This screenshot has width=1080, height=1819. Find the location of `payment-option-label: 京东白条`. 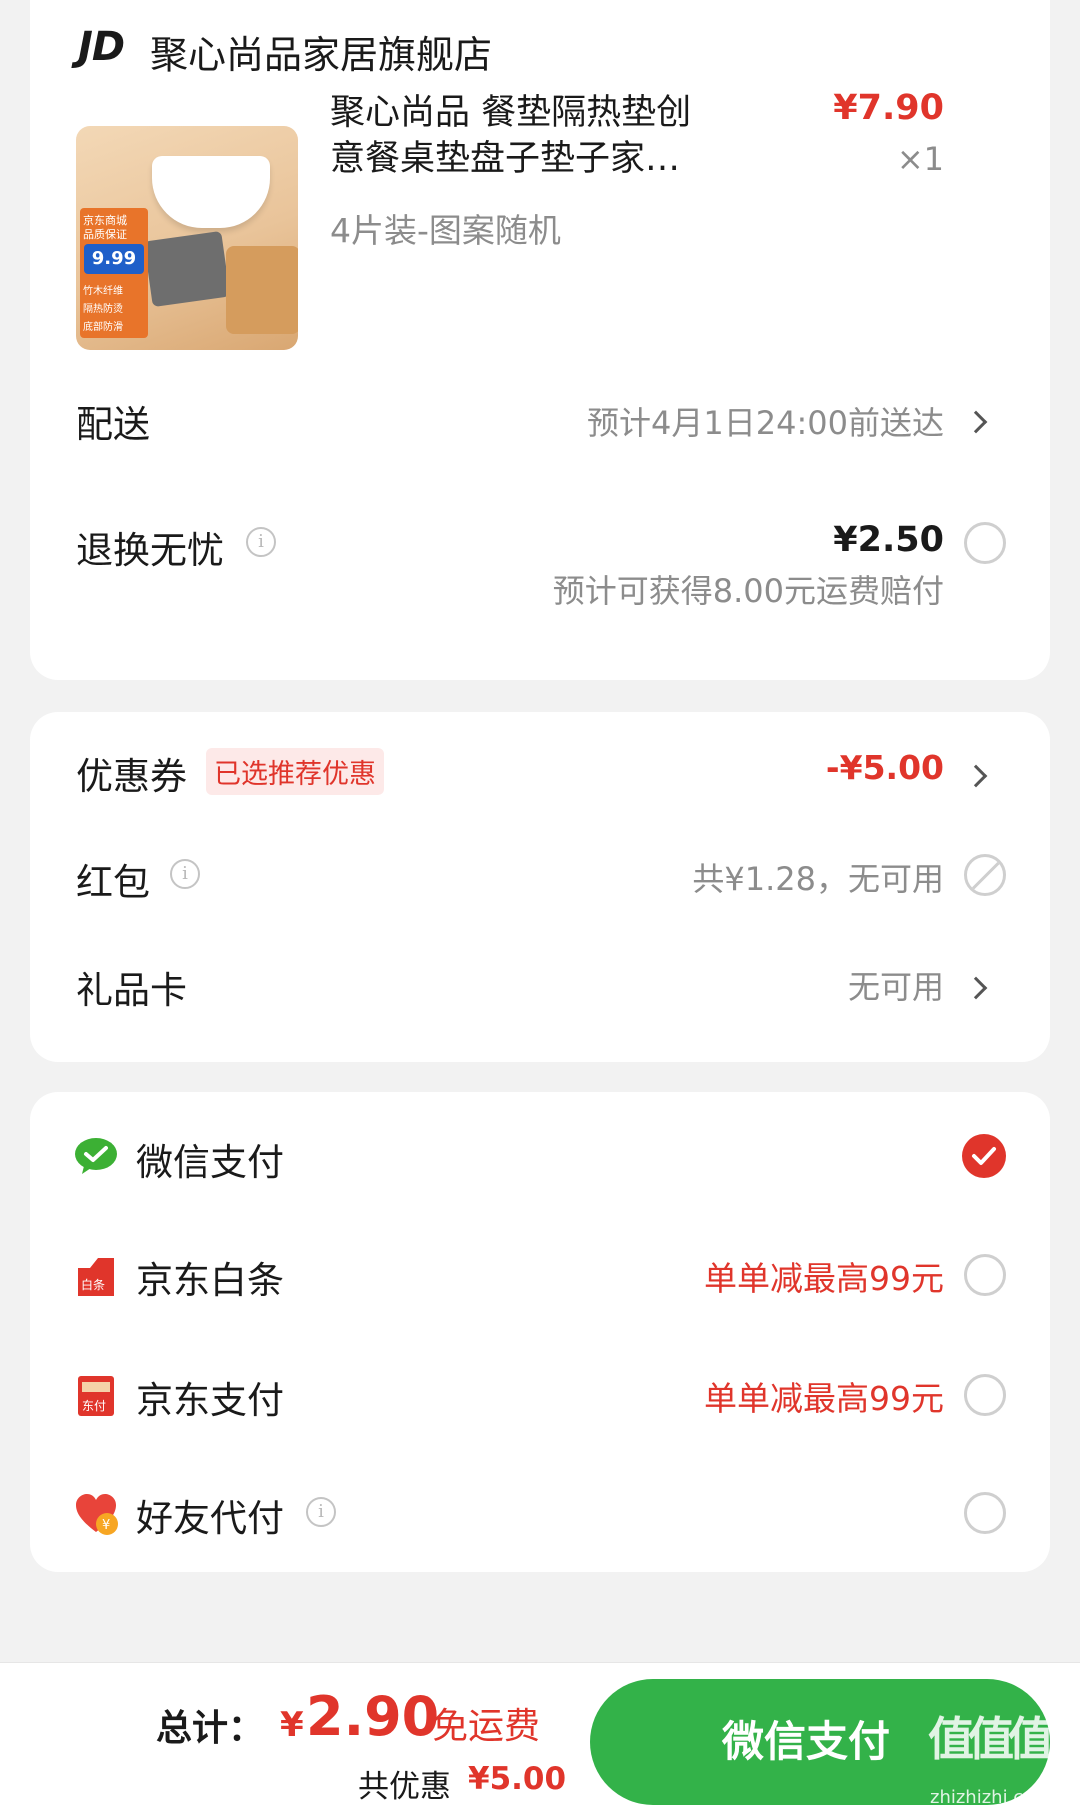

payment-option-label: 京东白条 is located at coordinates (210, 1280).